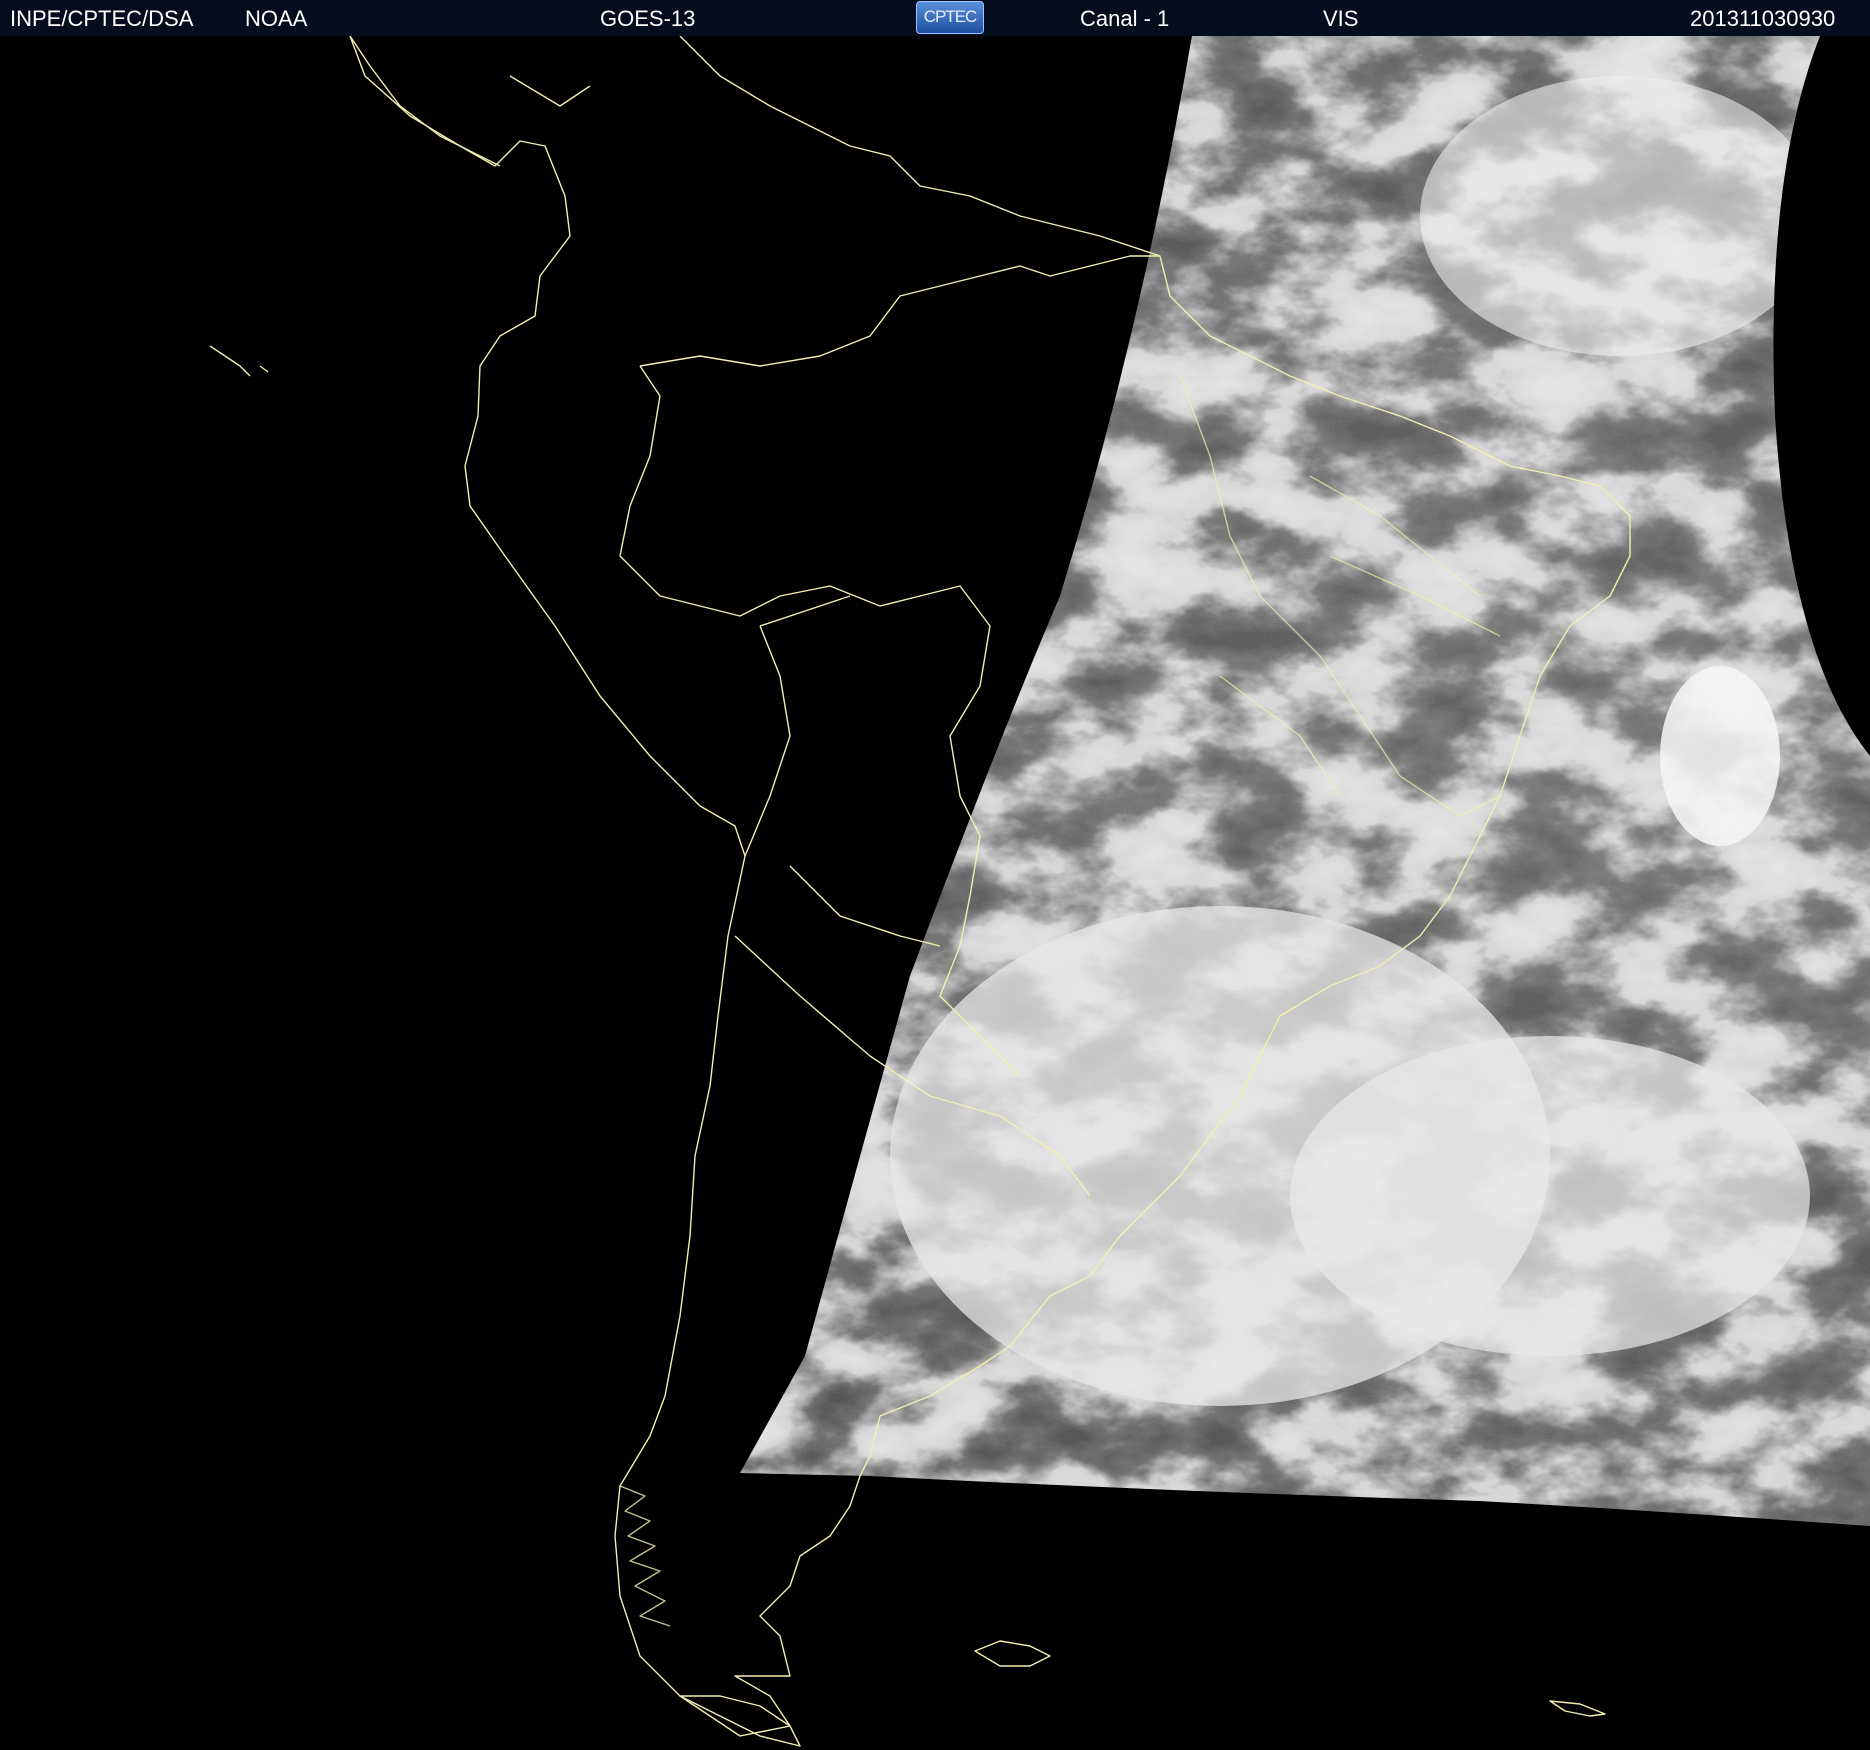  What do you see at coordinates (1341, 18) in the screenshot?
I see `band-label: VIS` at bounding box center [1341, 18].